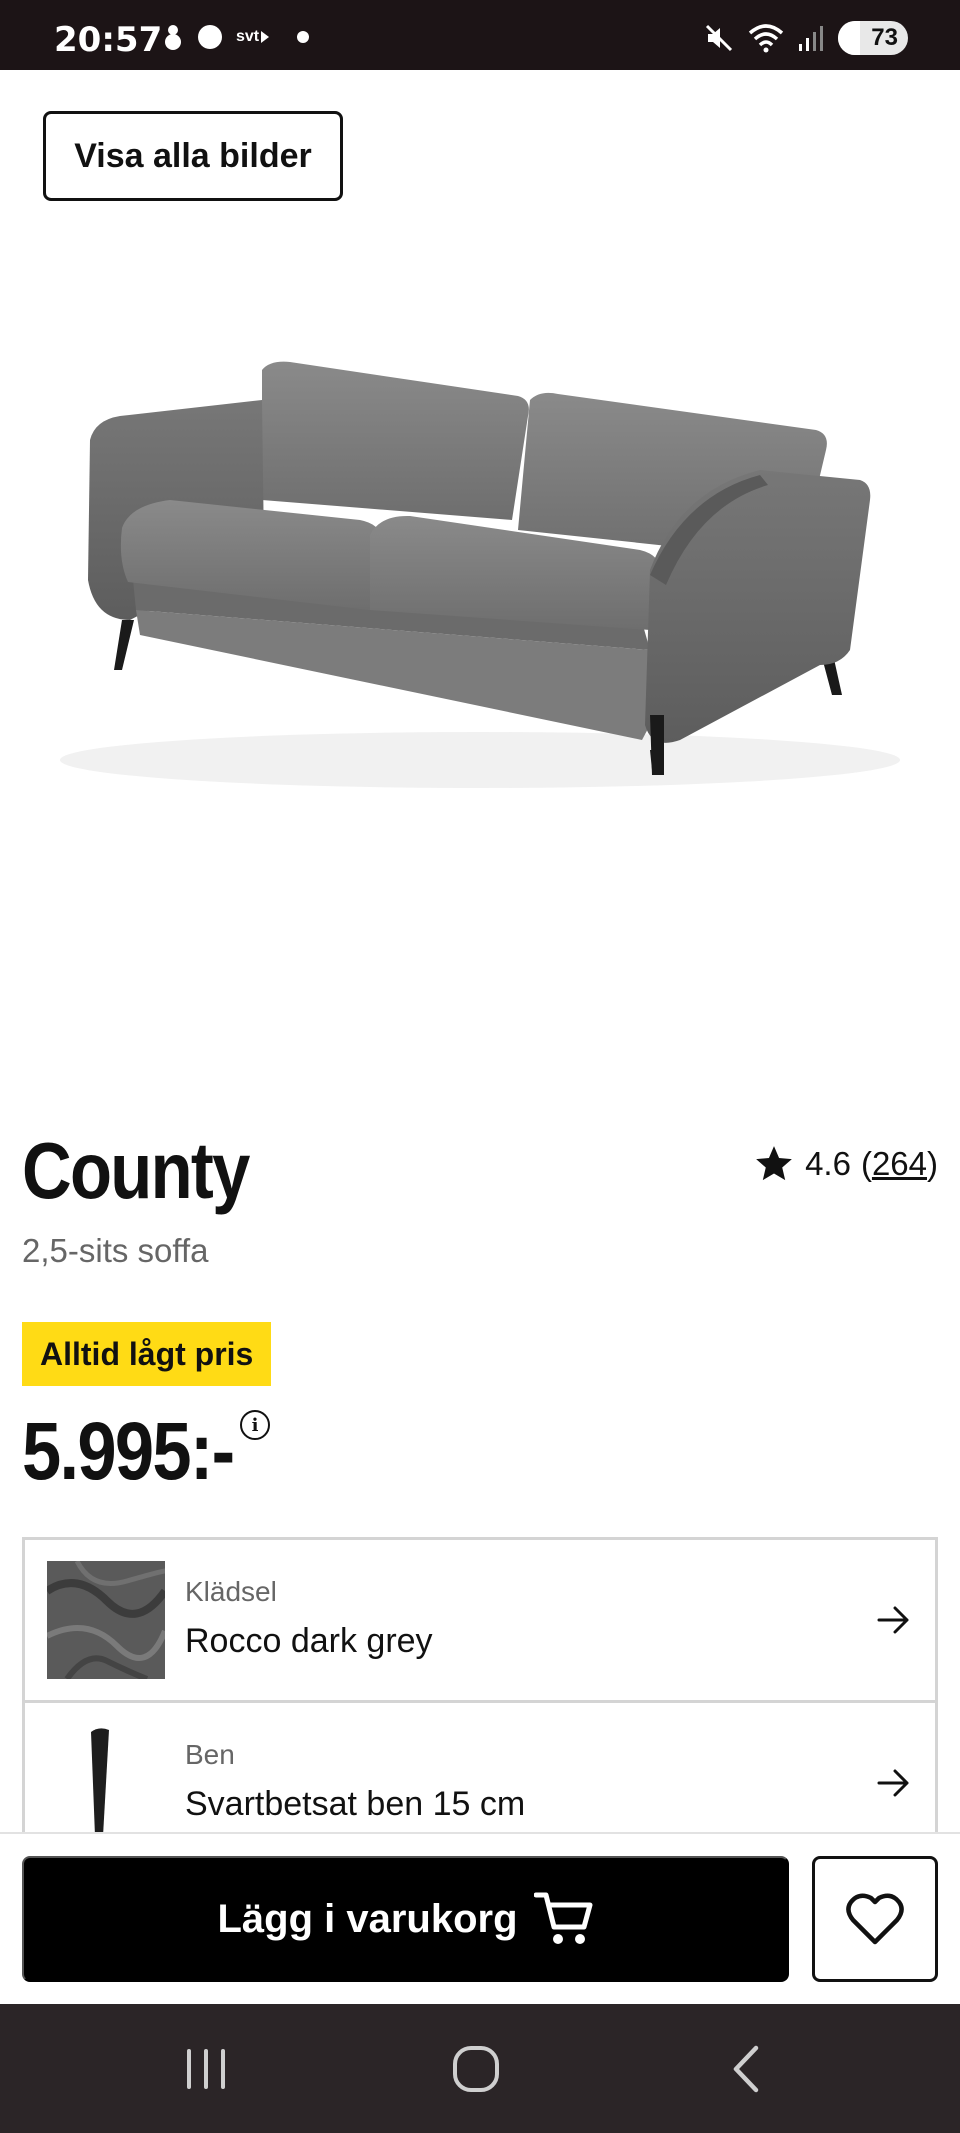 The height and width of the screenshot is (2133, 960). Describe the element at coordinates (866, 1163) in the screenshot. I see `rating-open-paren: (` at that location.